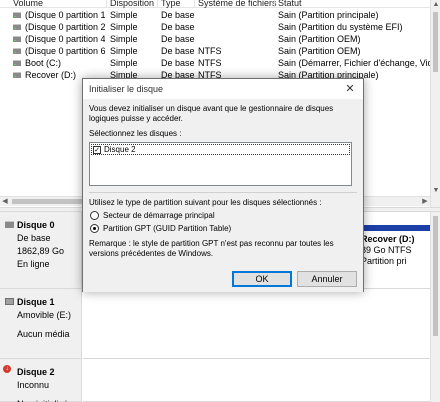 Image resolution: width=440 pixels, height=402 pixels. I want to click on scroll-up-arrow-icon: ▲, so click(435, 5).